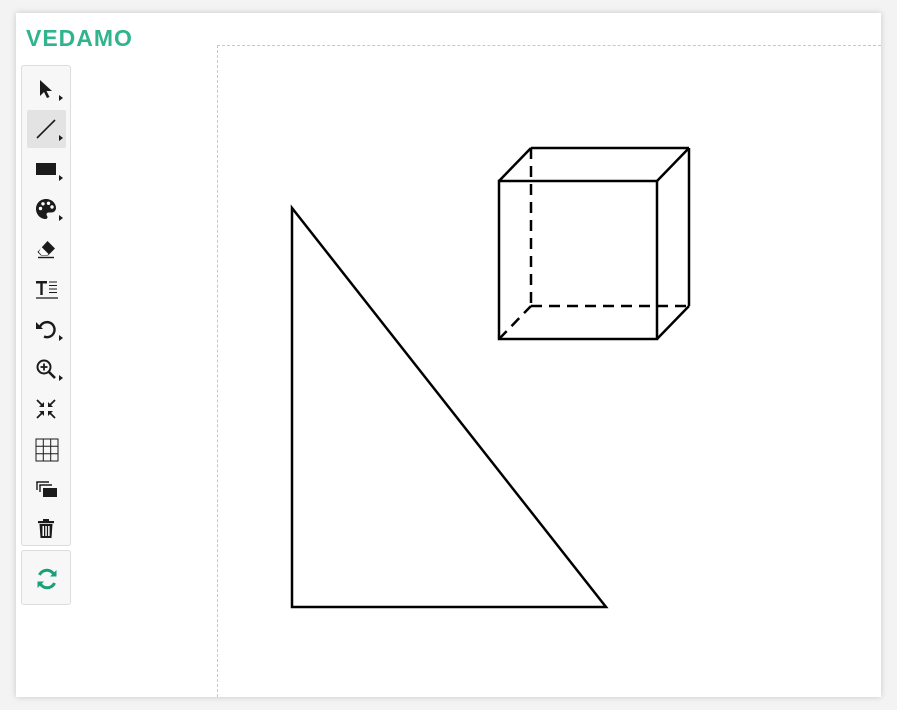 This screenshot has height=710, width=897. I want to click on line-icon, so click(46, 129).